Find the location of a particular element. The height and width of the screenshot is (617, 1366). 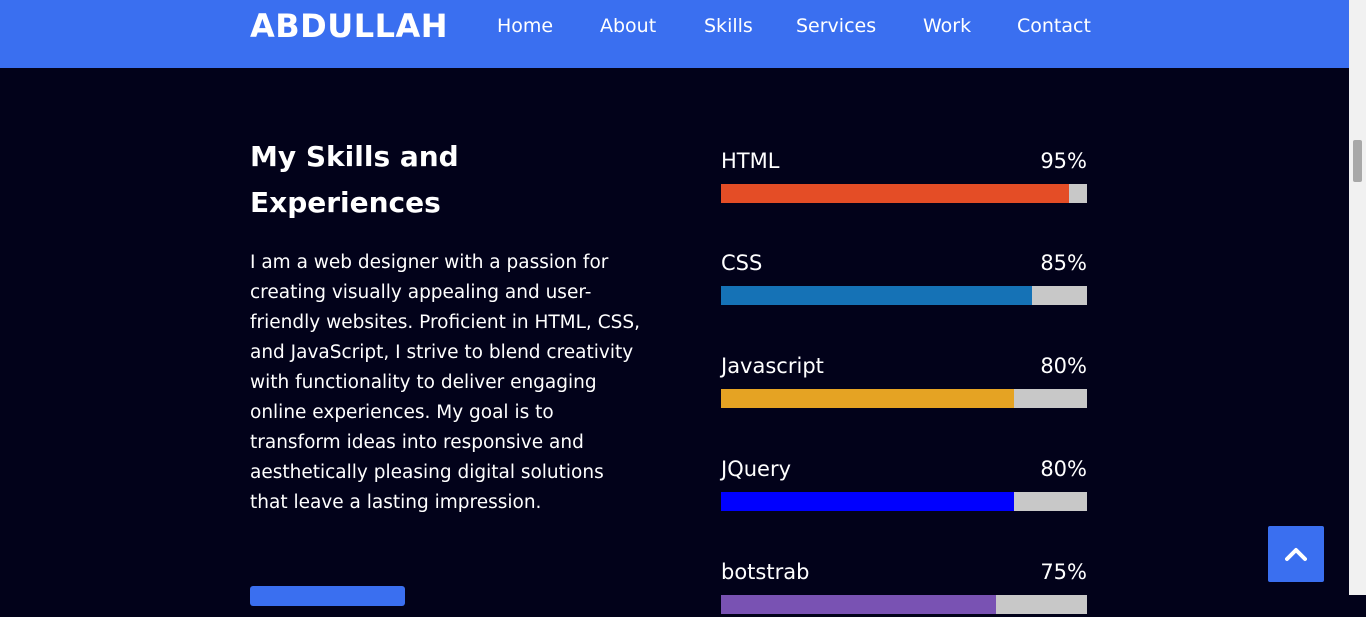

skill-name: CSS is located at coordinates (742, 263).